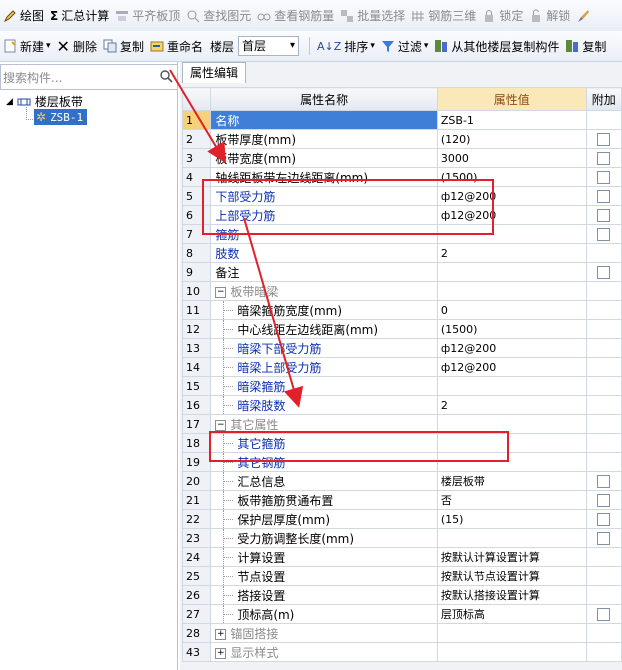 This screenshot has height=670, width=622. What do you see at coordinates (401, 253) in the screenshot?
I see `table-row: 8 肢数 2` at bounding box center [401, 253].